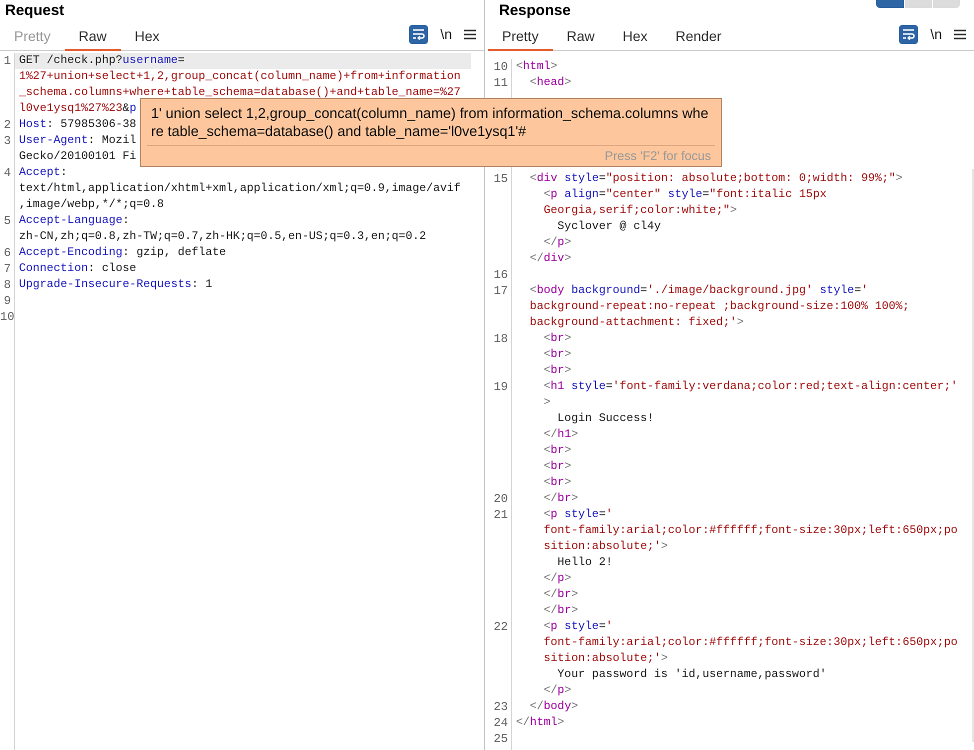 The width and height of the screenshot is (974, 750). I want to click on line-number: 6, so click(7, 253).